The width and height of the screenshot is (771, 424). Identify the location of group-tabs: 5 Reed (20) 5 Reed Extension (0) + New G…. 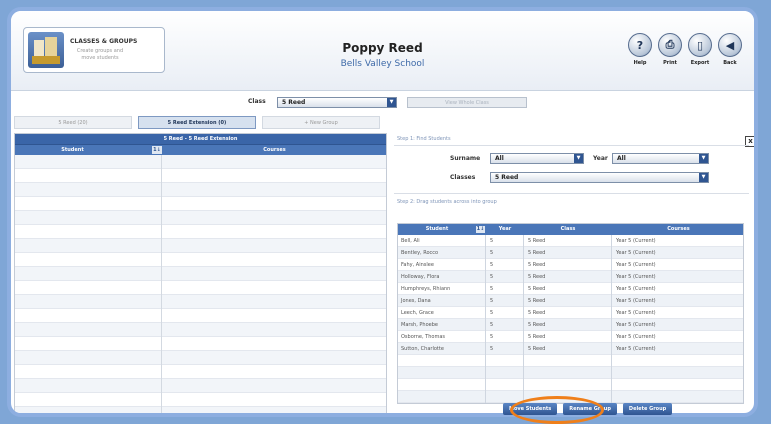
(197, 123).